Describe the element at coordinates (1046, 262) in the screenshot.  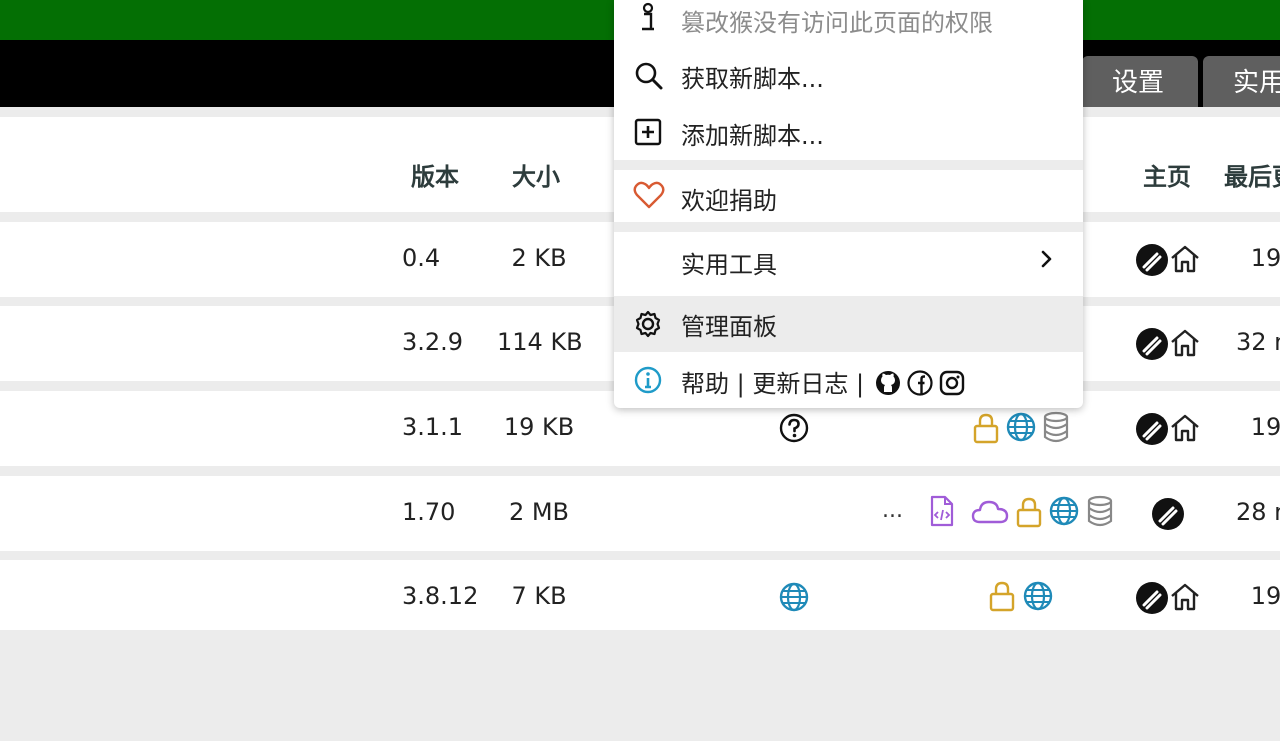
I see `chevron-right-icon` at that location.